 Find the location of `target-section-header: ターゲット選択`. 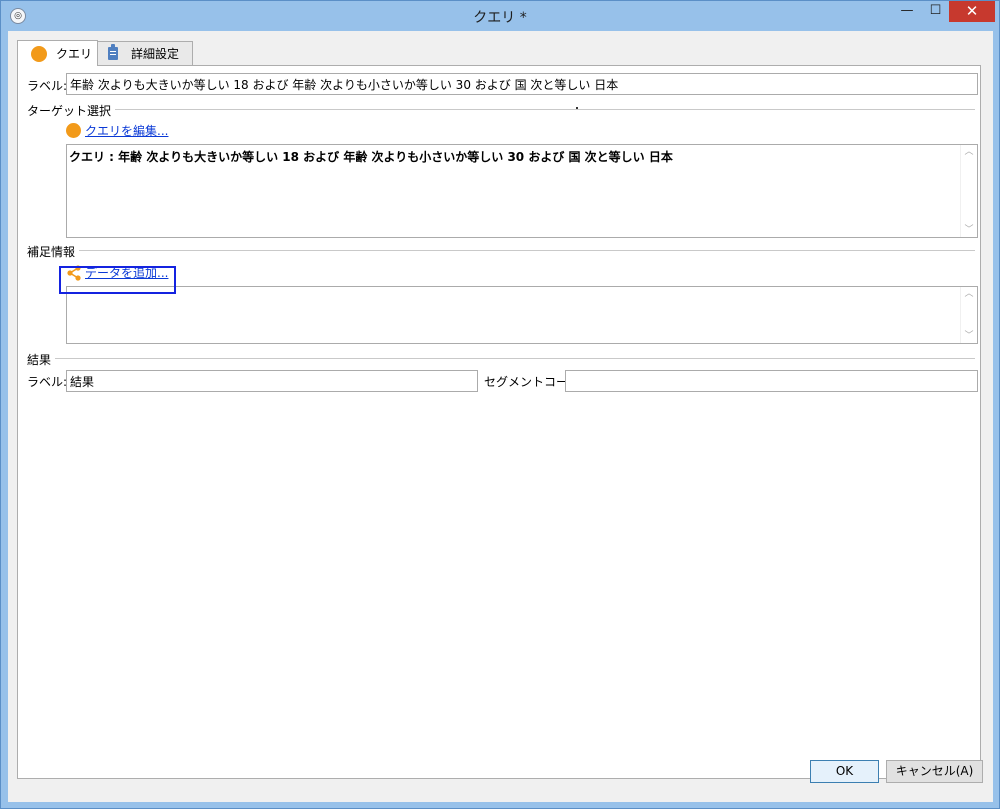

target-section-header: ターゲット選択 is located at coordinates (501, 110).